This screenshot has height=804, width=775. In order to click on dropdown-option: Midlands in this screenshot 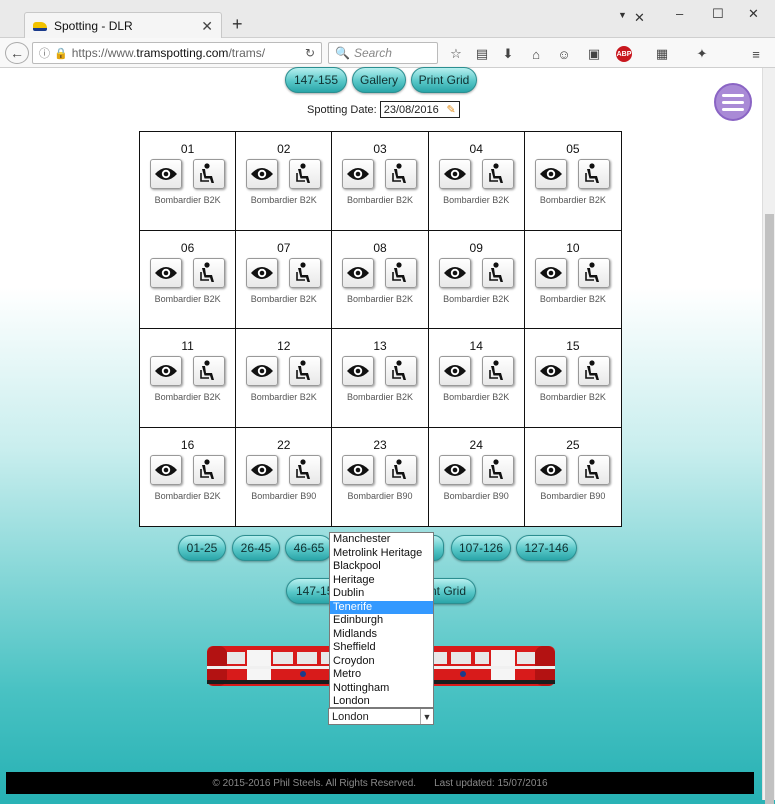, I will do `click(381, 635)`.